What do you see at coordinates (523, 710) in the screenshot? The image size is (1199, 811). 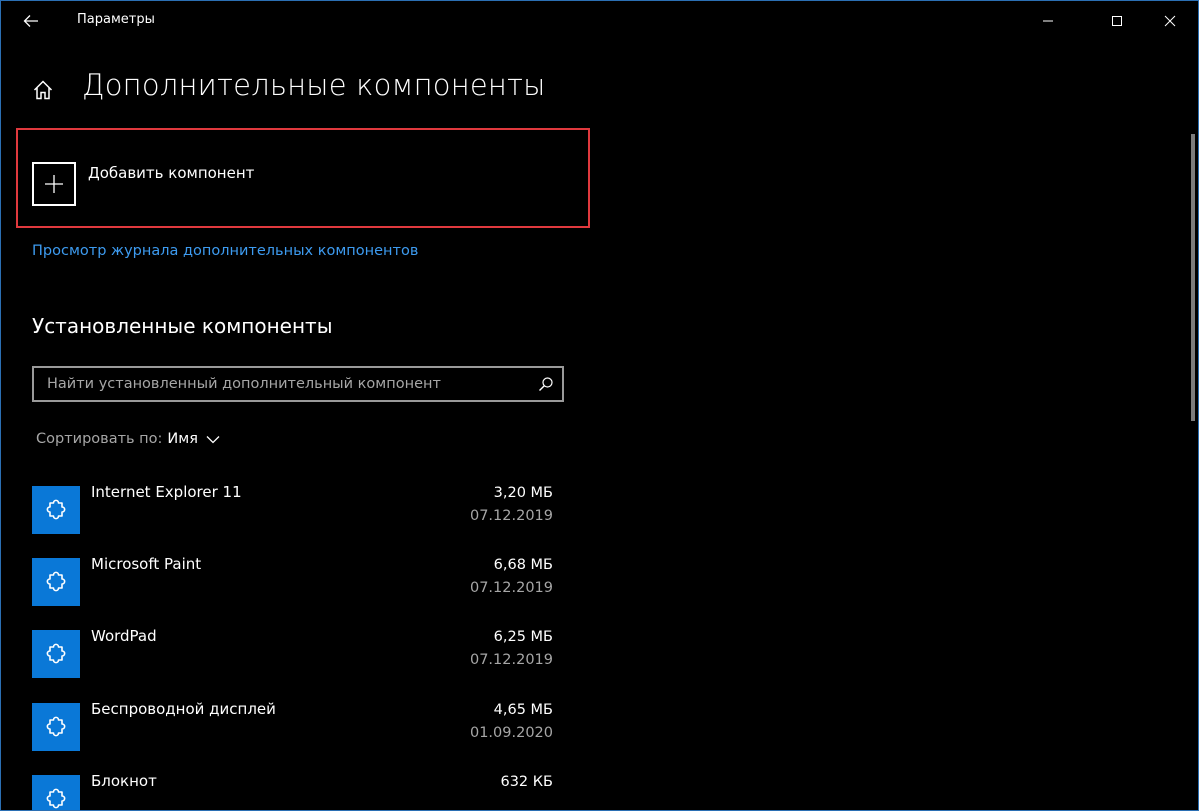 I see `component-size: 4,65 МБ` at bounding box center [523, 710].